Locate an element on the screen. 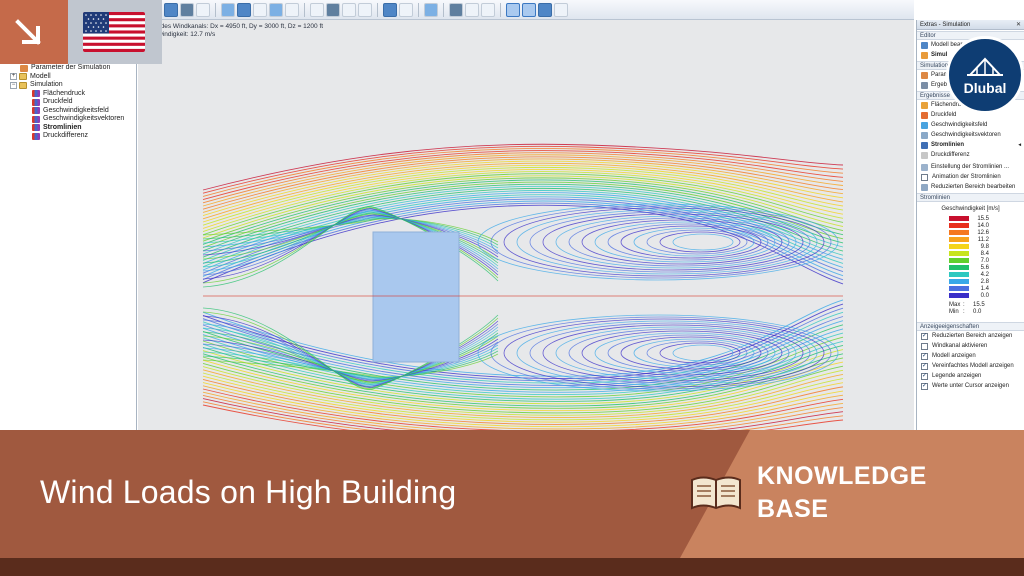 This screenshot has width=1024, height=576. collapse-icon: − is located at coordinates (13, 85).